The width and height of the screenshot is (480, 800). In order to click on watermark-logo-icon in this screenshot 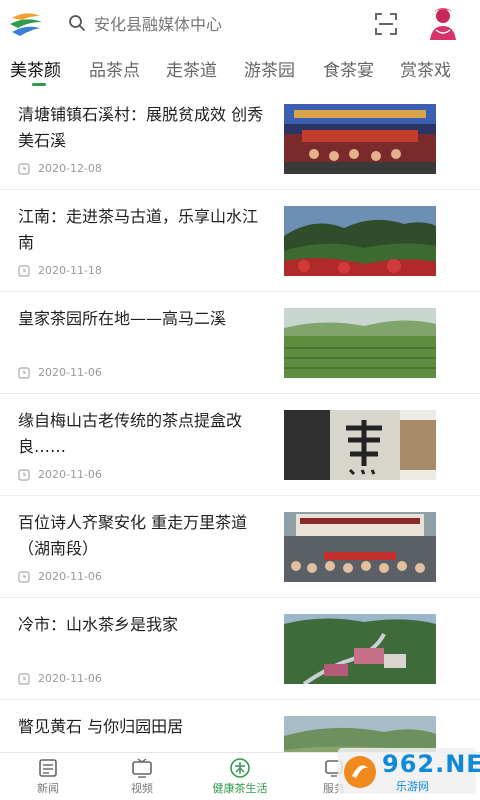, I will do `click(360, 772)`.